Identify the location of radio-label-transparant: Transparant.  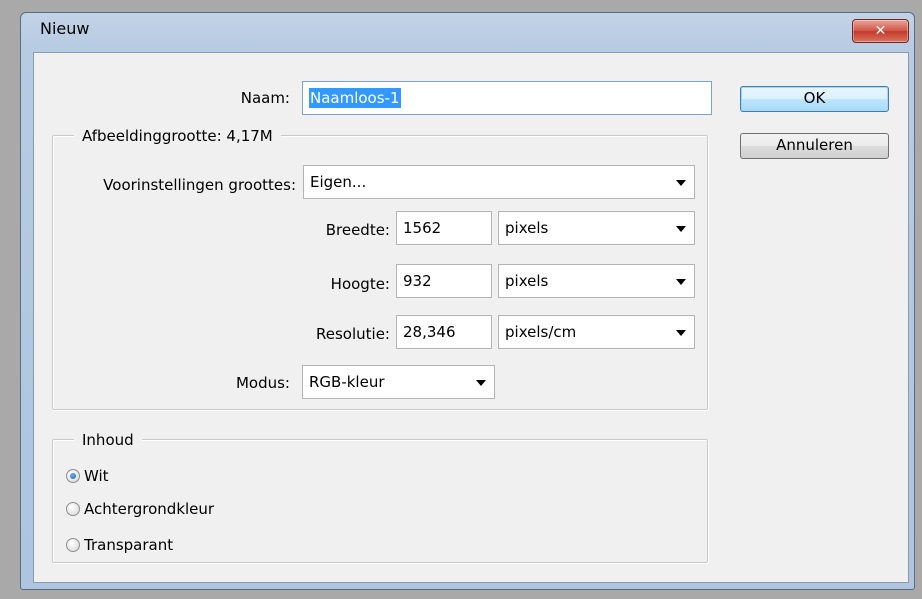
(129, 545).